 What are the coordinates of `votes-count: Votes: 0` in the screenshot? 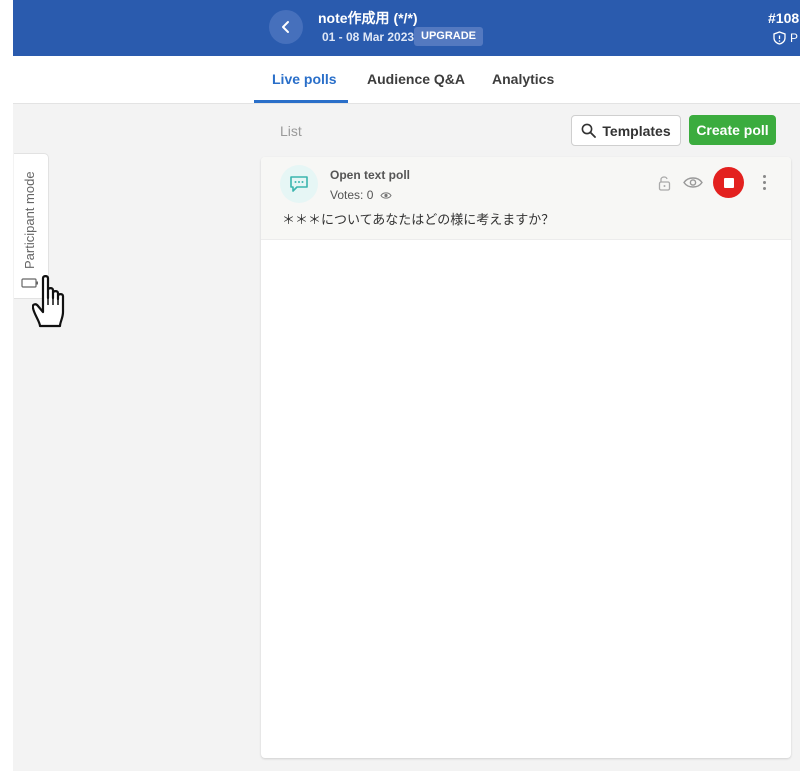 It's located at (352, 195).